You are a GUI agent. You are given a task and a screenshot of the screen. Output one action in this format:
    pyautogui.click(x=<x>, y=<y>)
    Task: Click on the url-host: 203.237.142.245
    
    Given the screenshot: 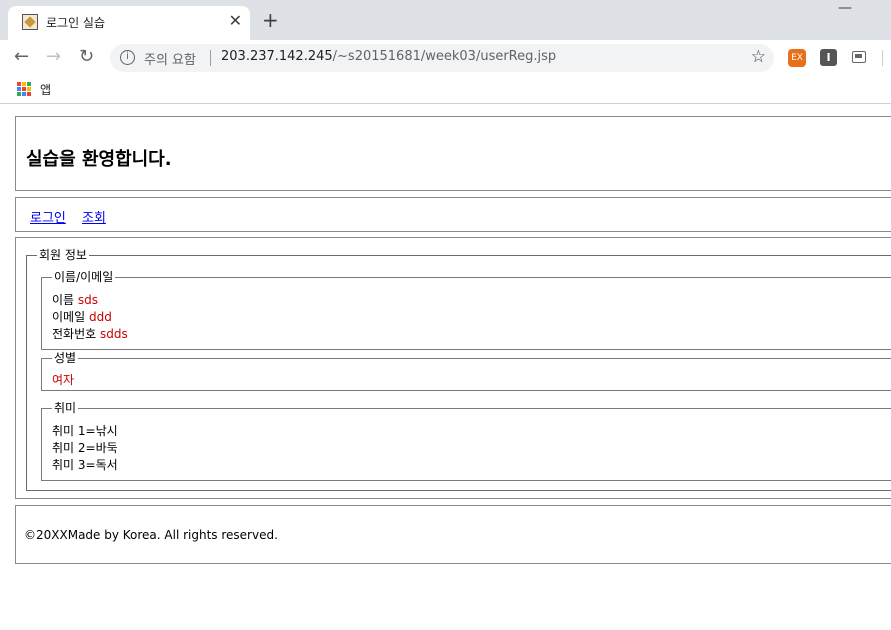 What is the action you would take?
    pyautogui.click(x=277, y=56)
    